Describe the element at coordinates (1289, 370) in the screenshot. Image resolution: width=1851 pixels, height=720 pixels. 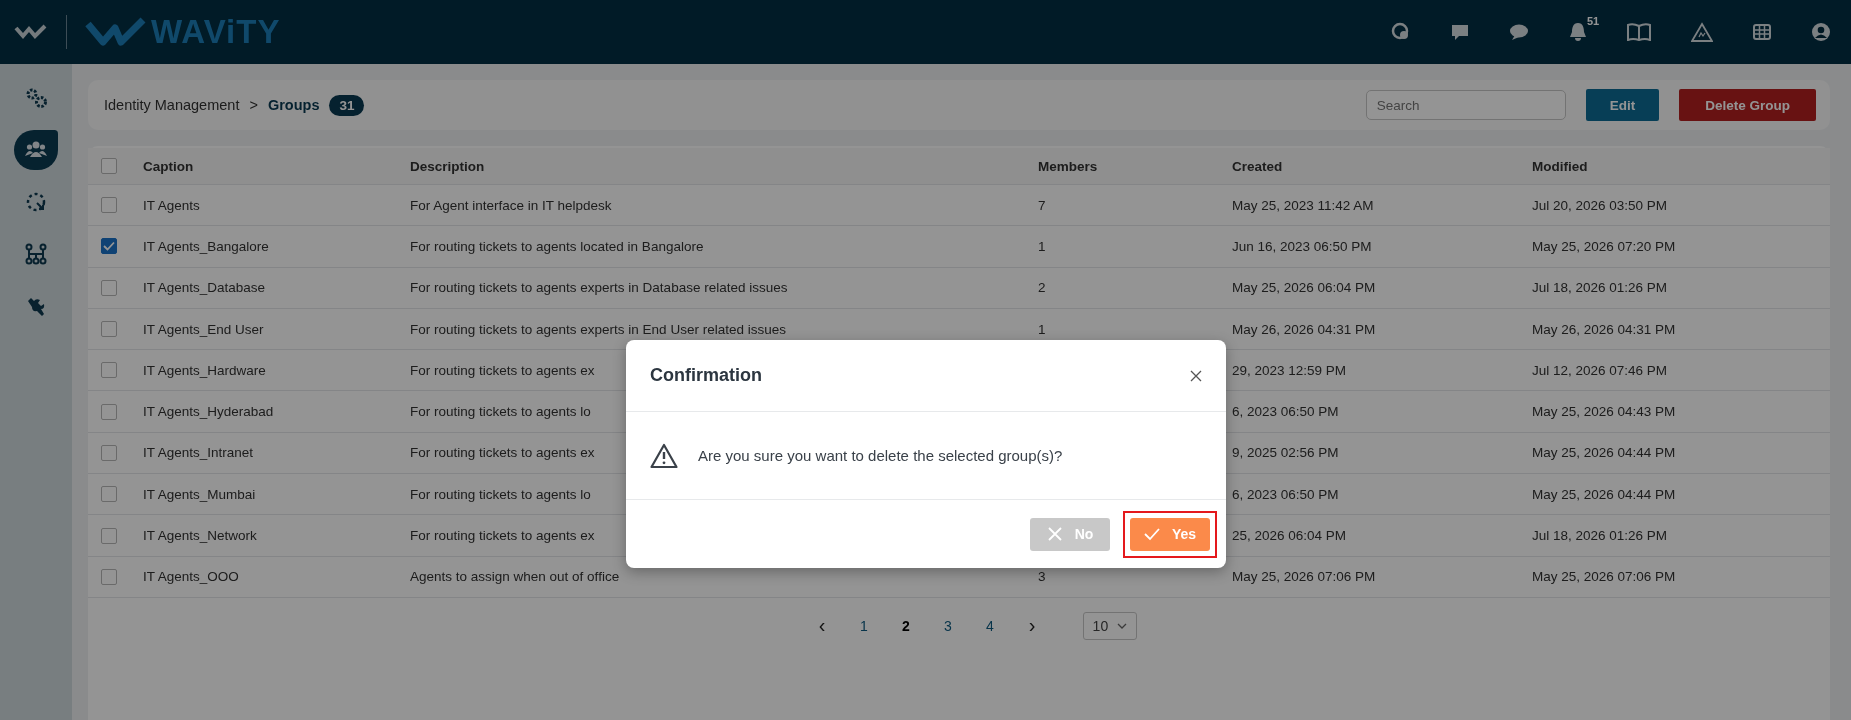
I see `table-cell: 29, 2023 12:59 PM` at that location.